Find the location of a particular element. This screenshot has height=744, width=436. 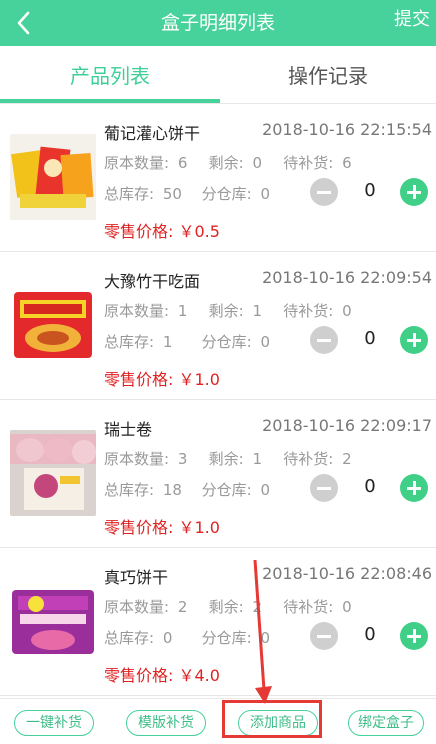

retail-price-value: ￥0.5 is located at coordinates (199, 231).